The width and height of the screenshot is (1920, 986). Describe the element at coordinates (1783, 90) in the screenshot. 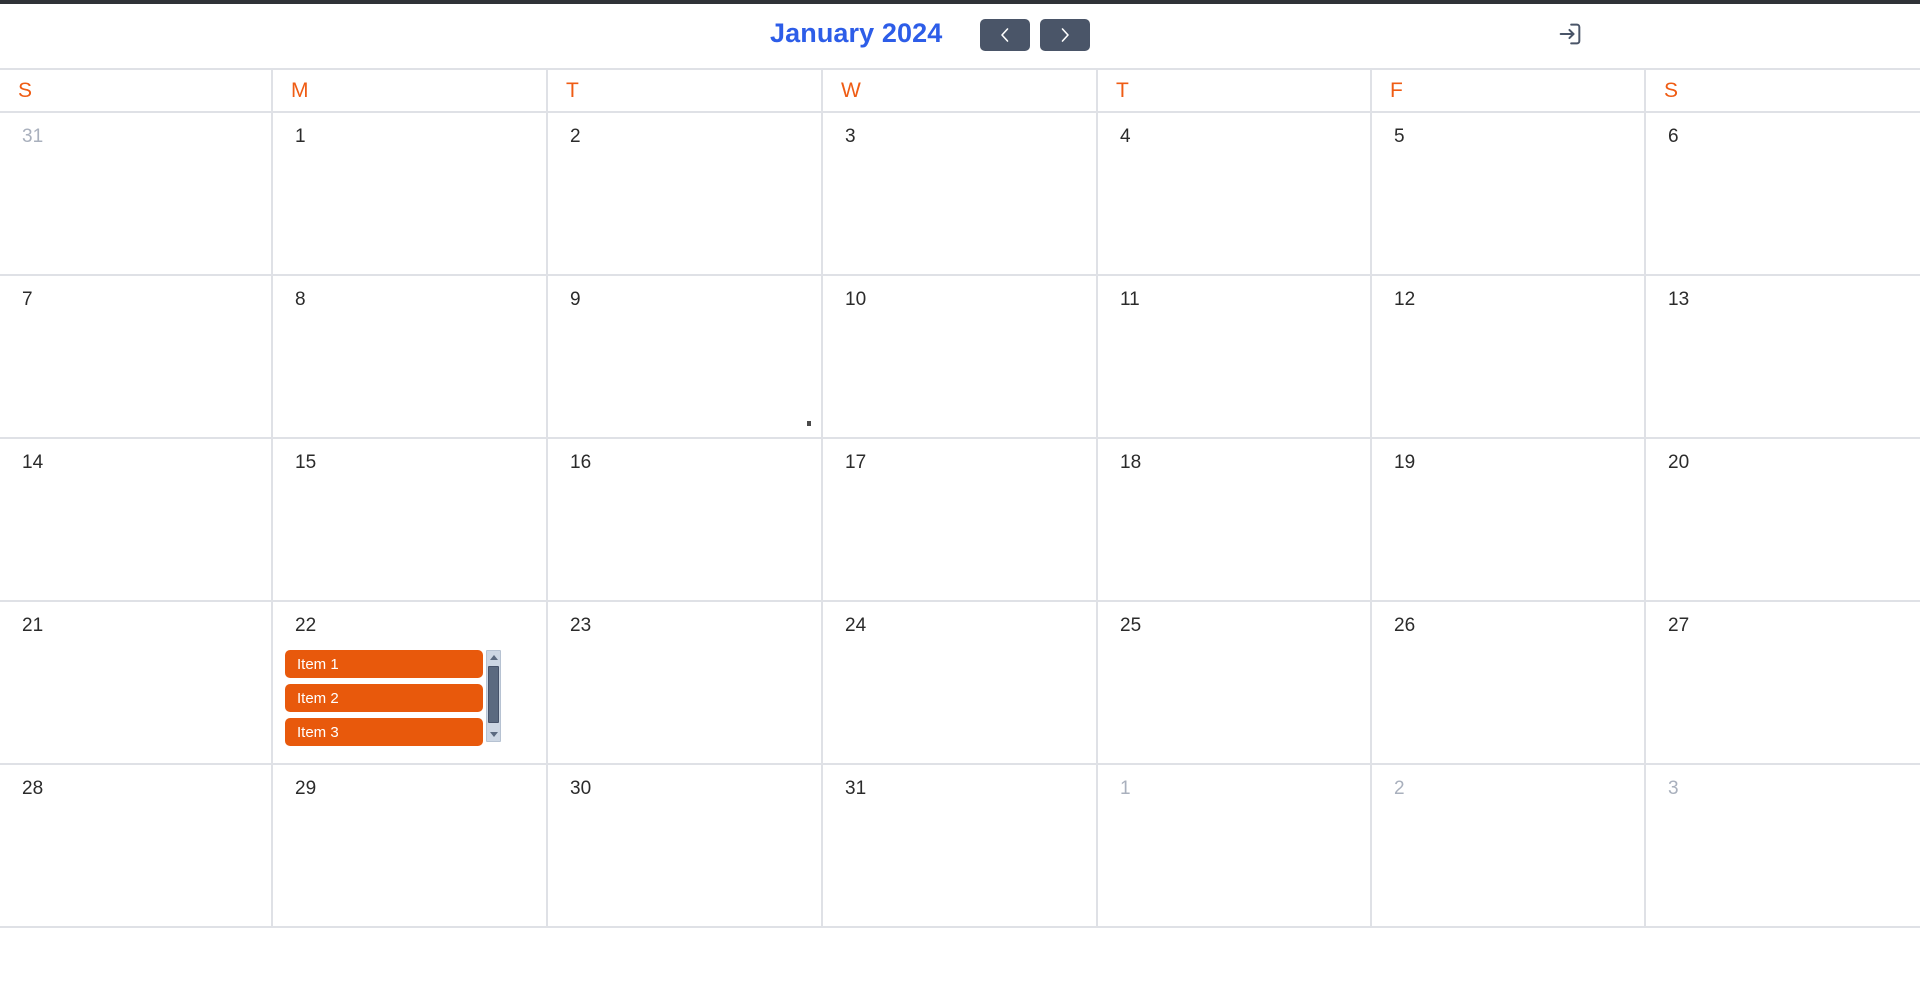

I see `weekday-header-6: S` at that location.